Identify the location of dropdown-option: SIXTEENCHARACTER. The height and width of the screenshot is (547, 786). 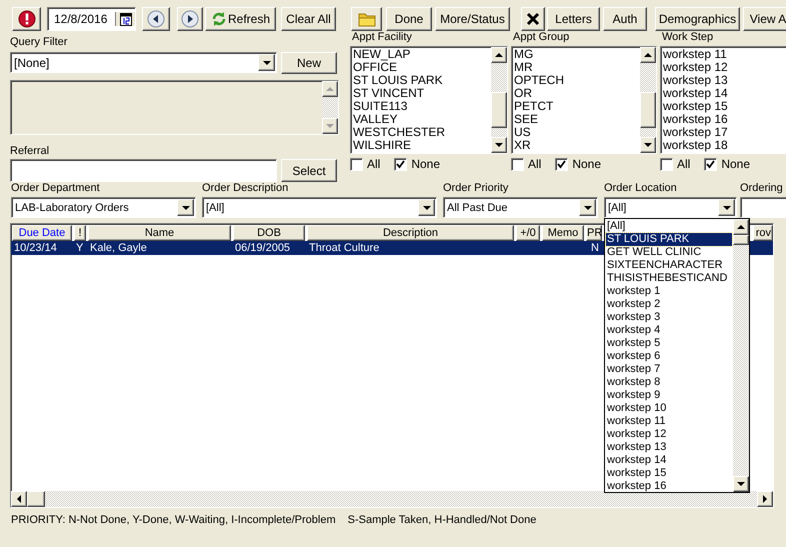
(669, 265).